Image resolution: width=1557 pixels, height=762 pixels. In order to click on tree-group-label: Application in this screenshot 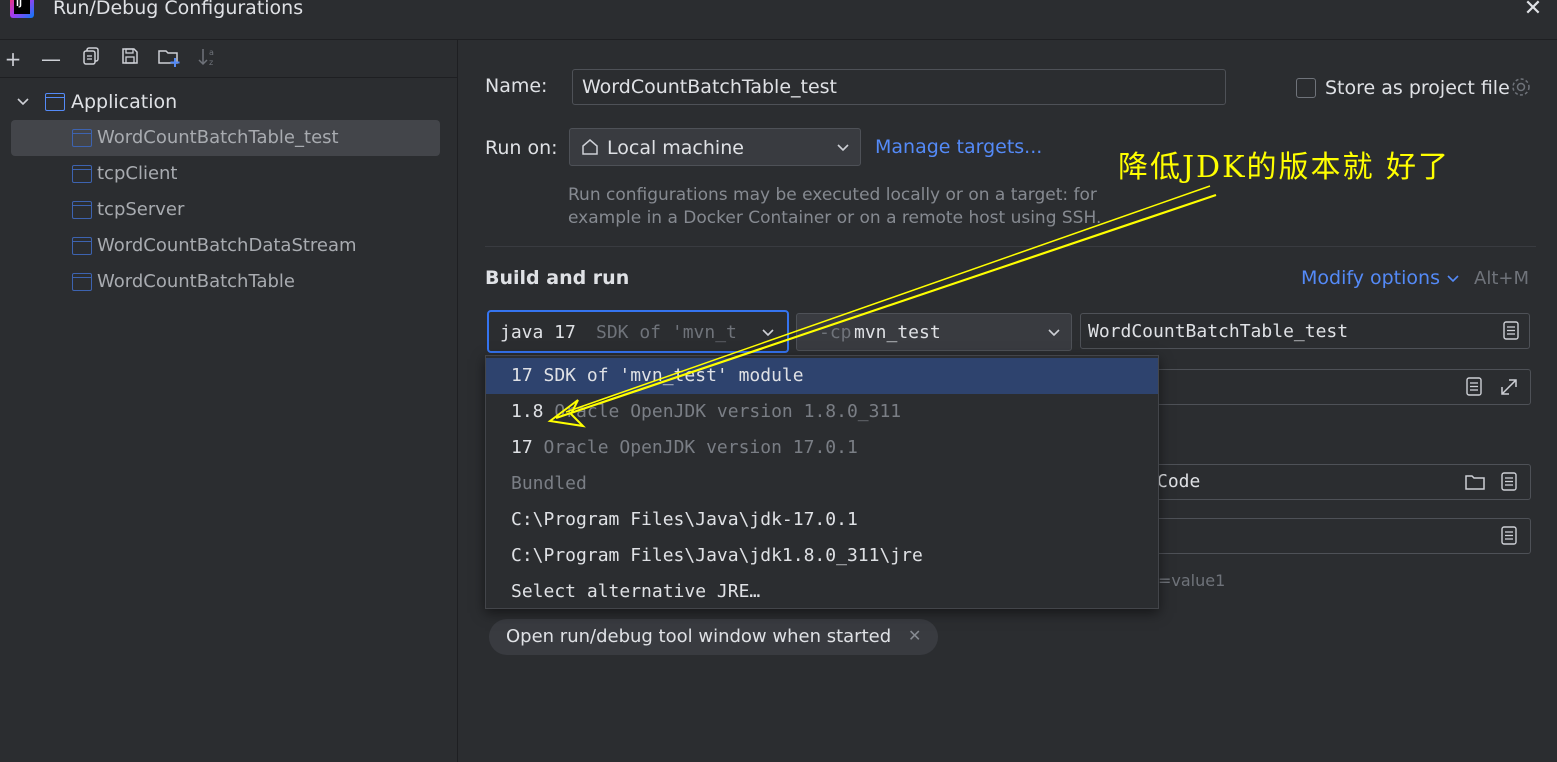, I will do `click(124, 102)`.